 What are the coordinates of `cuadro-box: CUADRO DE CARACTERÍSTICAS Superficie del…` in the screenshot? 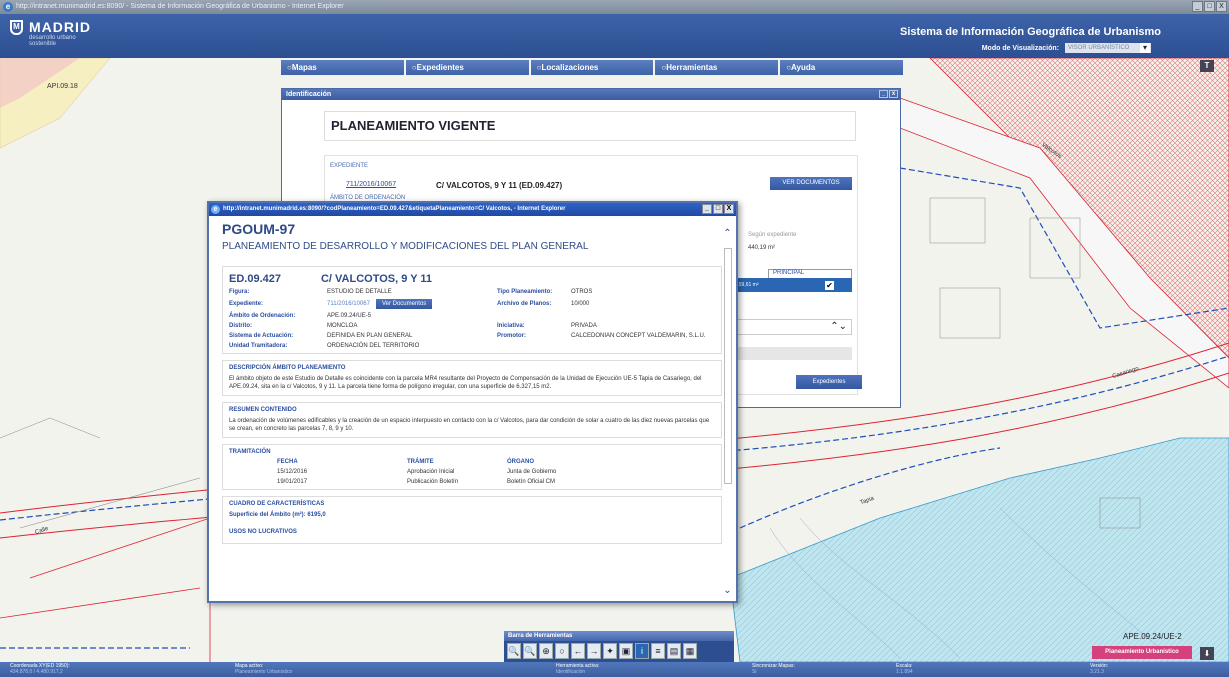 It's located at (472, 520).